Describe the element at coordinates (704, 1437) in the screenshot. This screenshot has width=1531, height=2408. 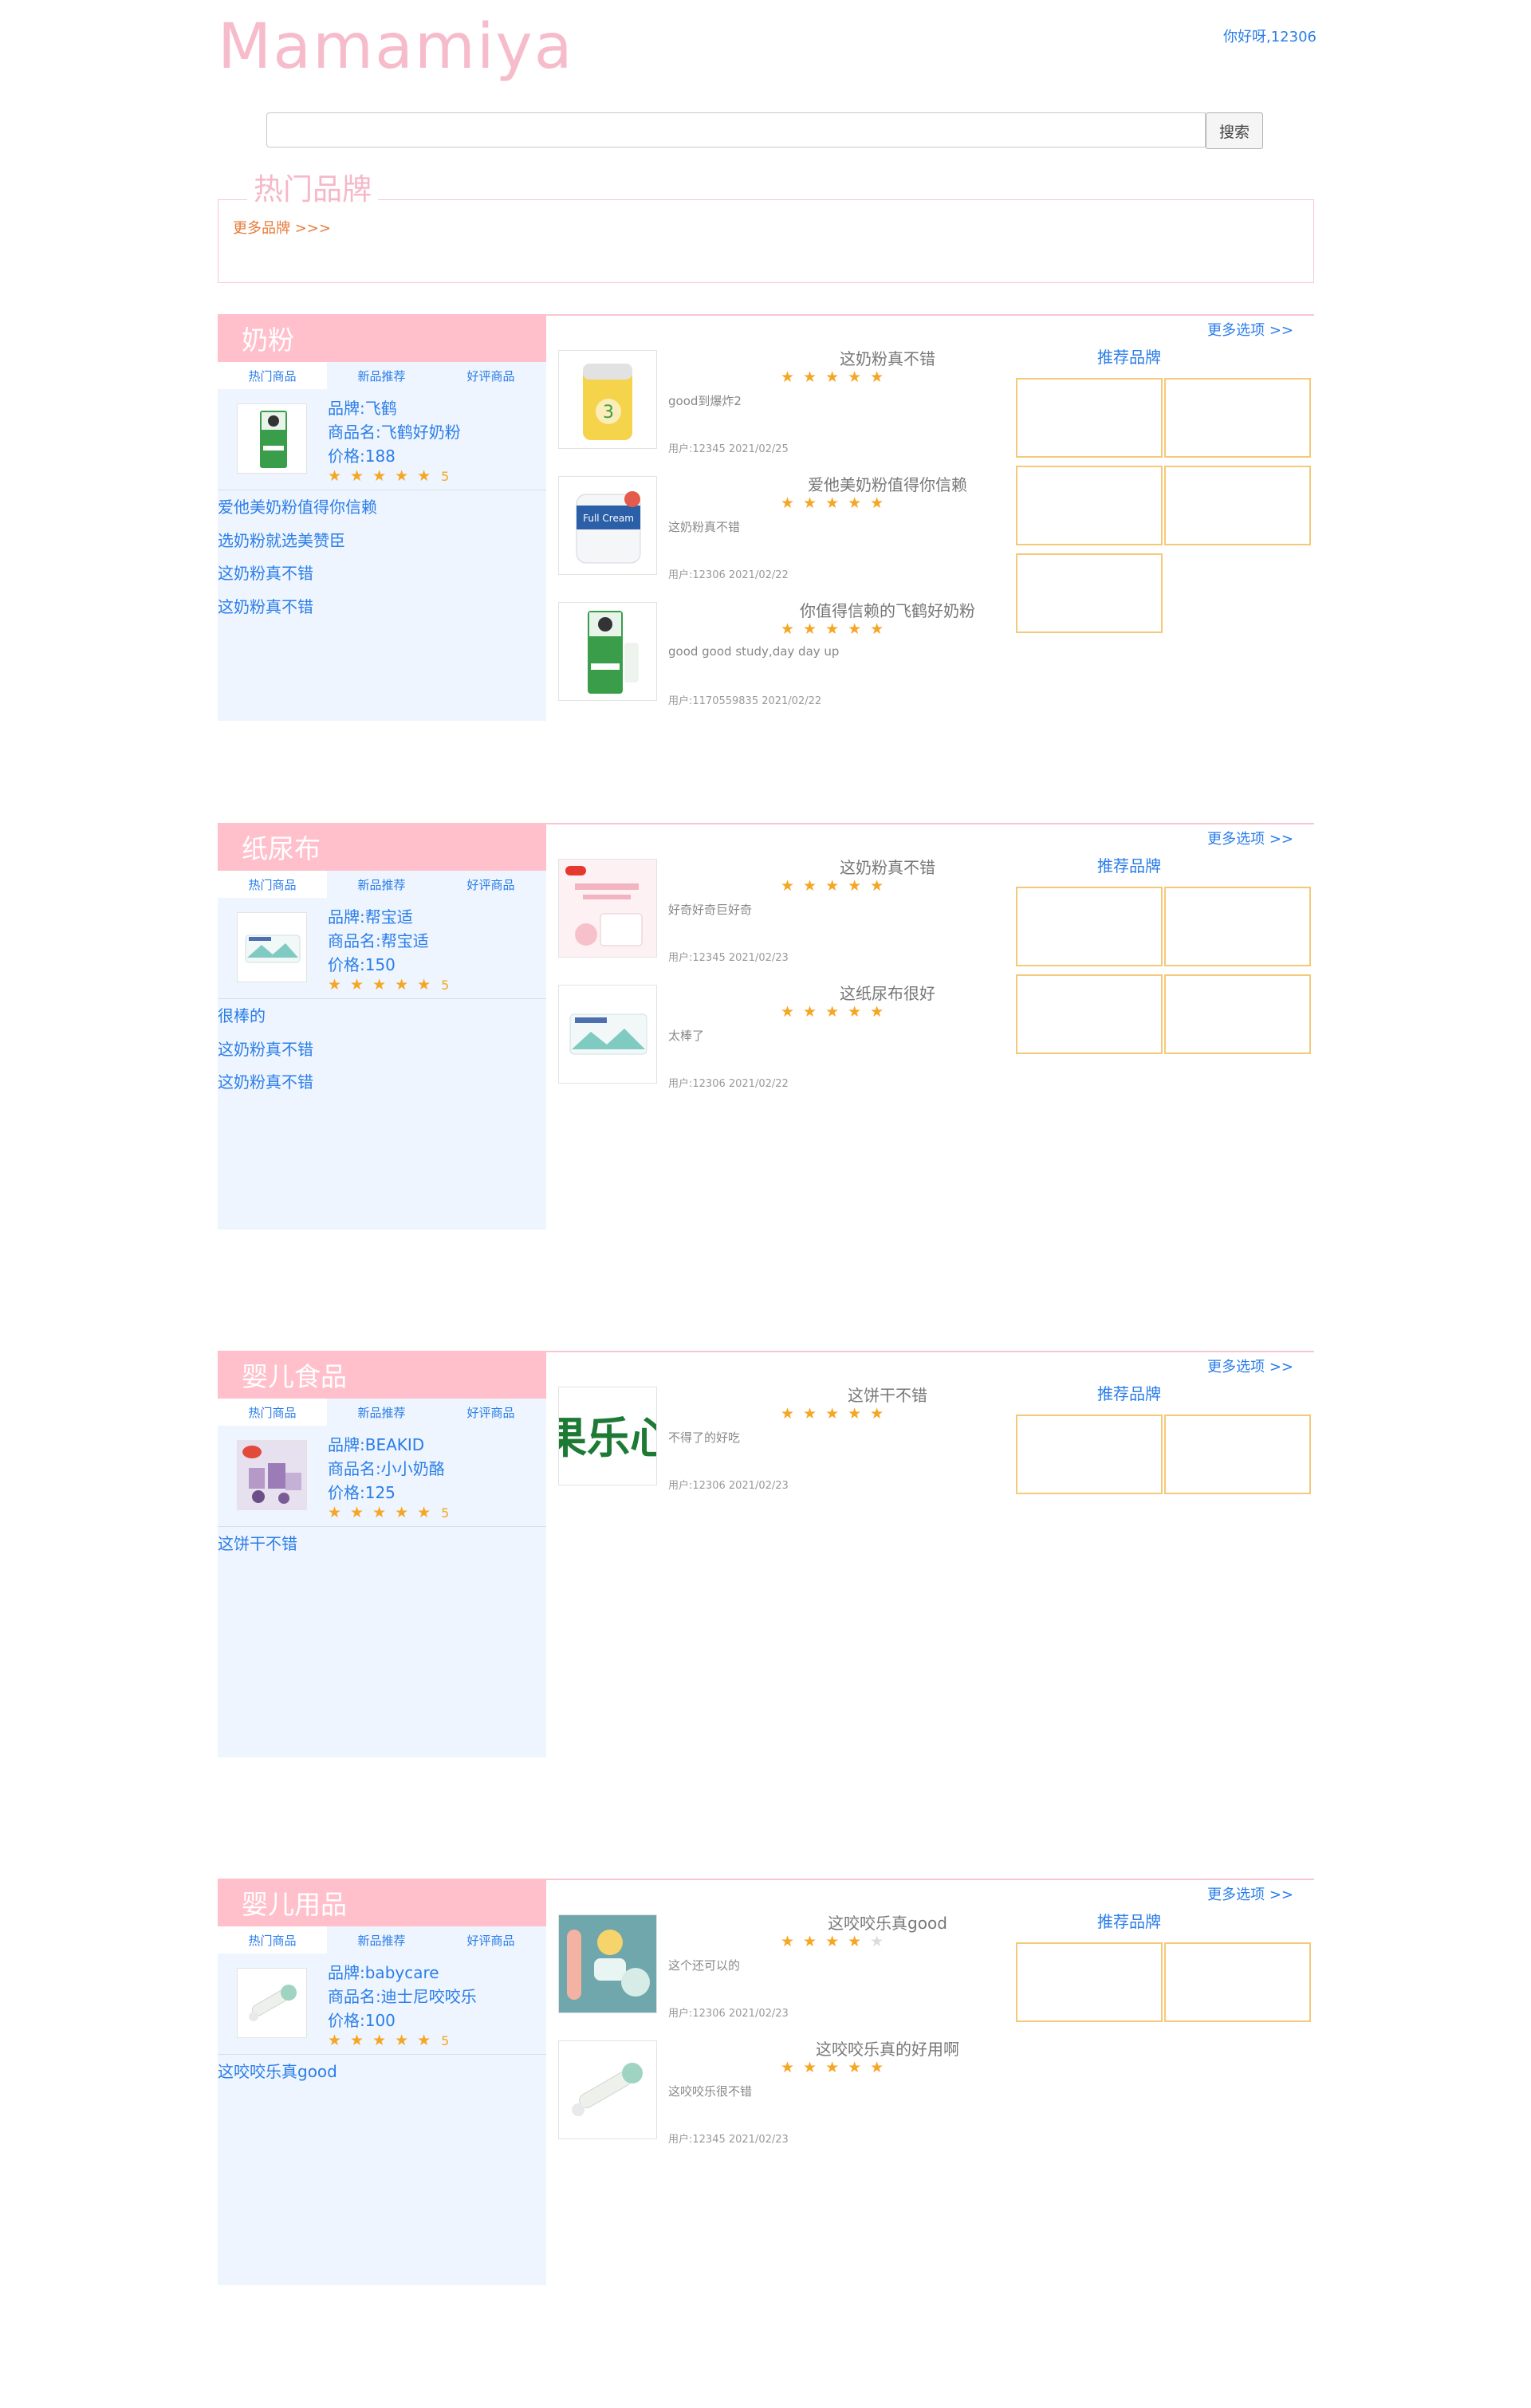
I see `review-text: 不得了的好吃` at that location.